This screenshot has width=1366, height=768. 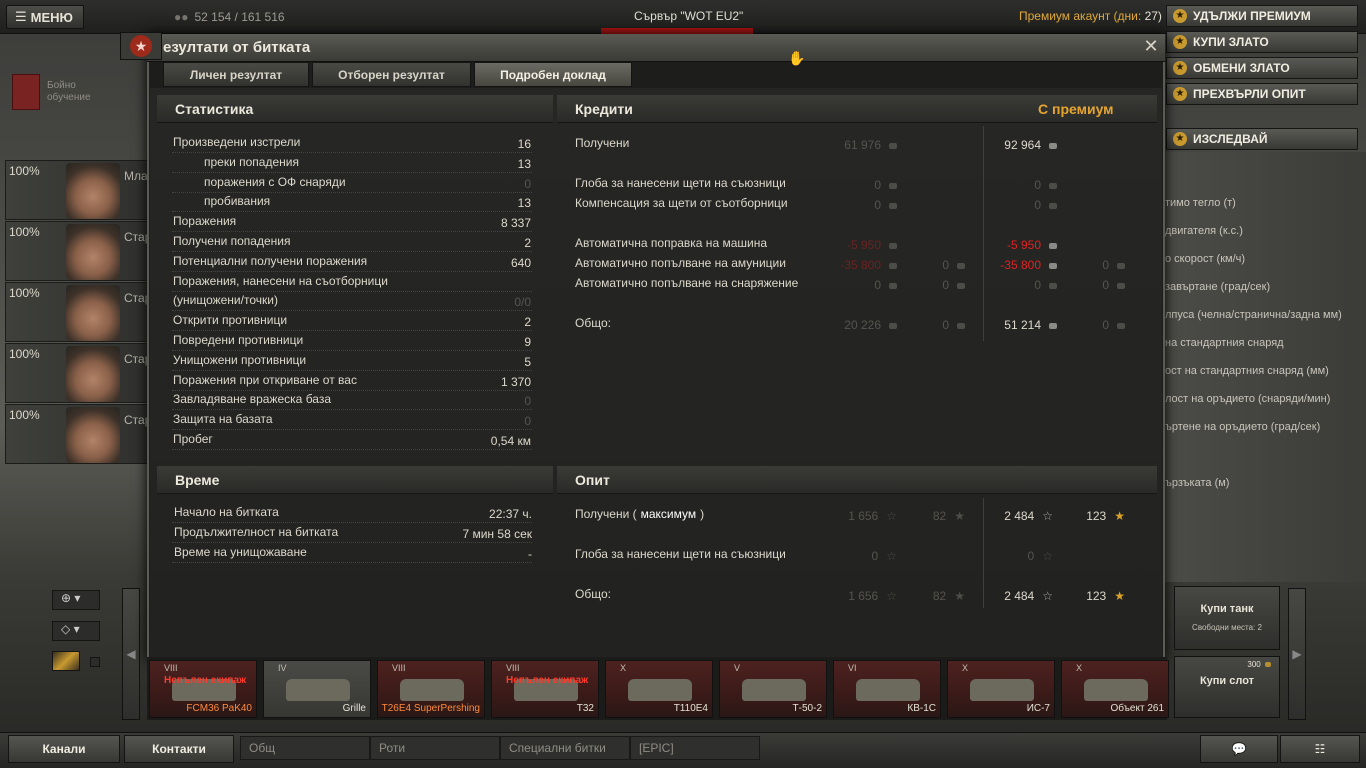 What do you see at coordinates (179, 749) in the screenshot?
I see `contacts-button: Контакти` at bounding box center [179, 749].